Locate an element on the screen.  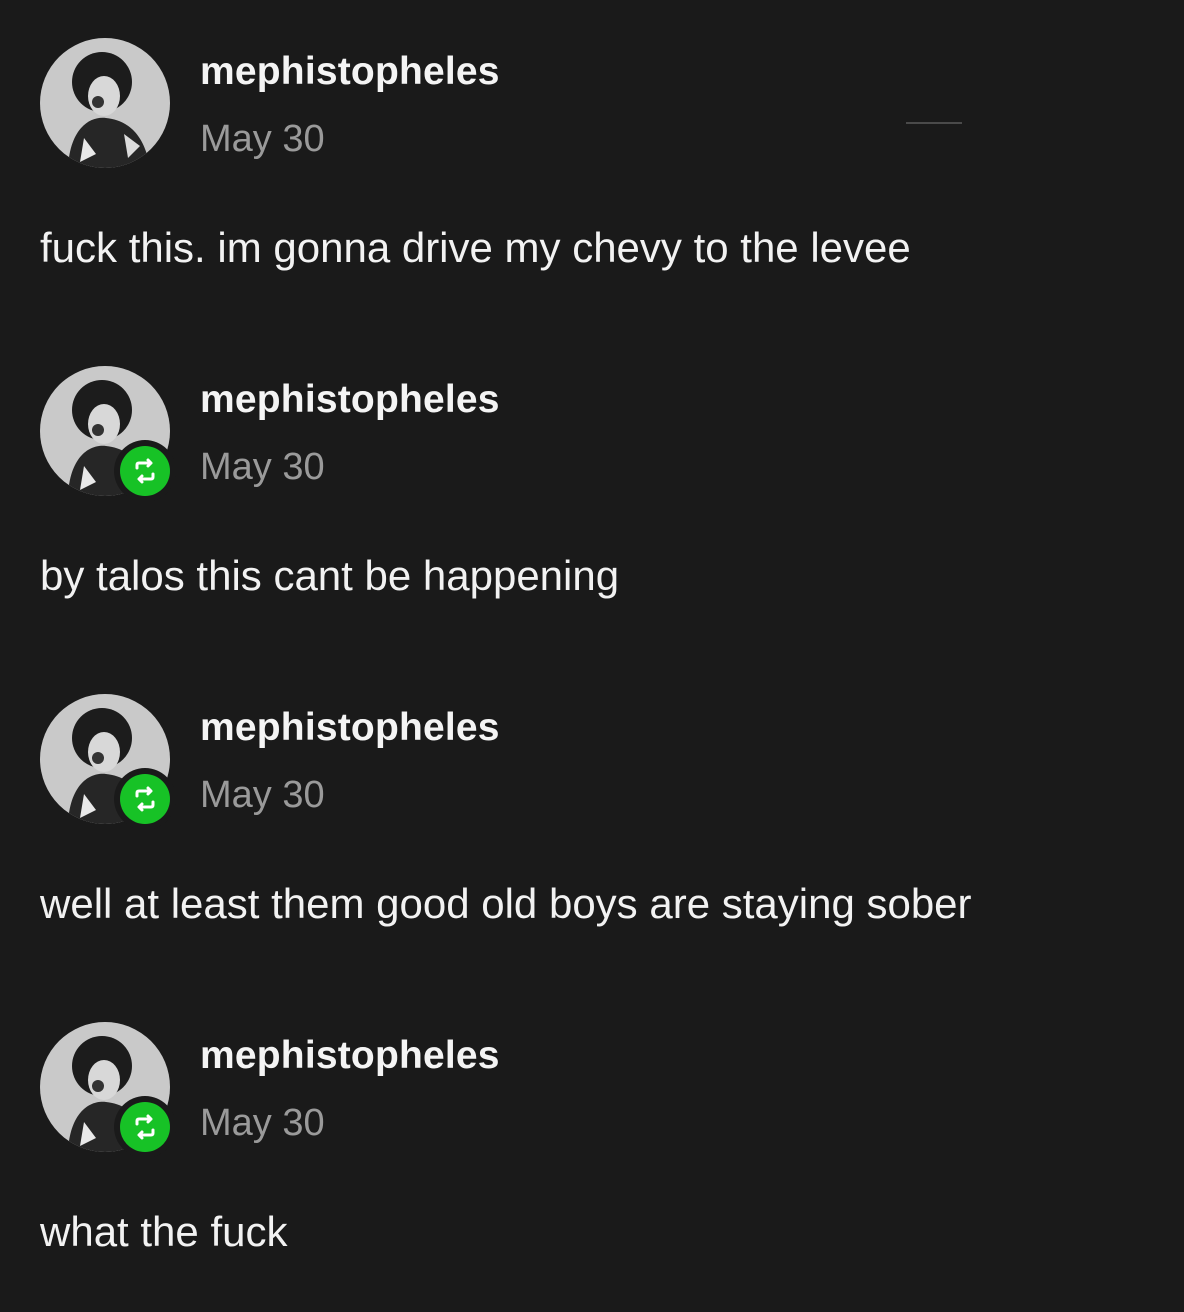
post-text: by talos this cant be happening is located at coordinates (330, 575).